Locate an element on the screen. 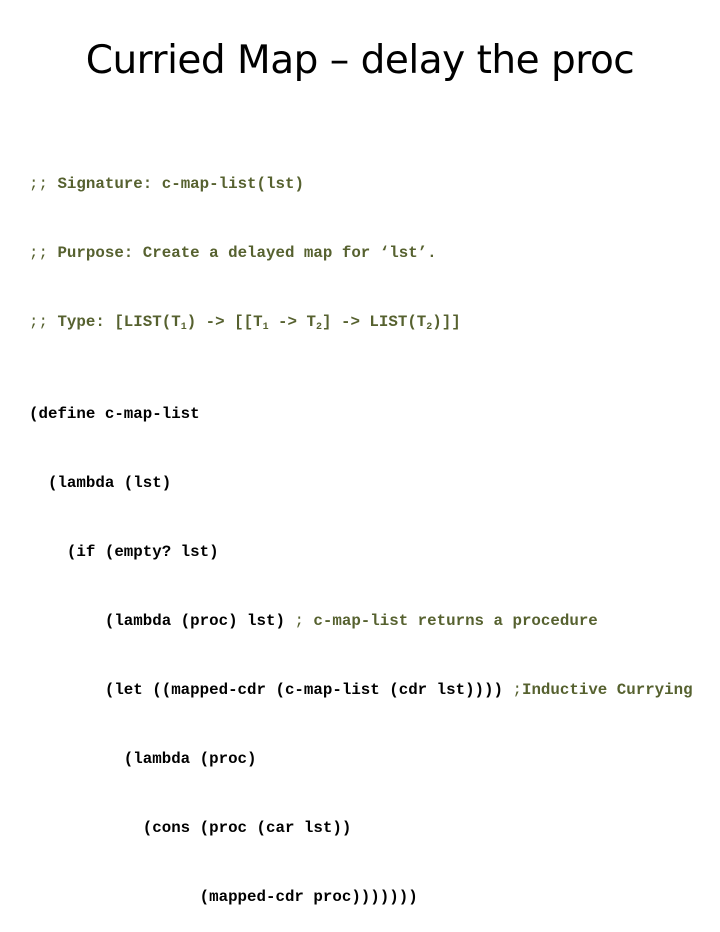 Image resolution: width=720 pixels, height=932 pixels. inline-comment: Inductive Currying is located at coordinates (607, 690).